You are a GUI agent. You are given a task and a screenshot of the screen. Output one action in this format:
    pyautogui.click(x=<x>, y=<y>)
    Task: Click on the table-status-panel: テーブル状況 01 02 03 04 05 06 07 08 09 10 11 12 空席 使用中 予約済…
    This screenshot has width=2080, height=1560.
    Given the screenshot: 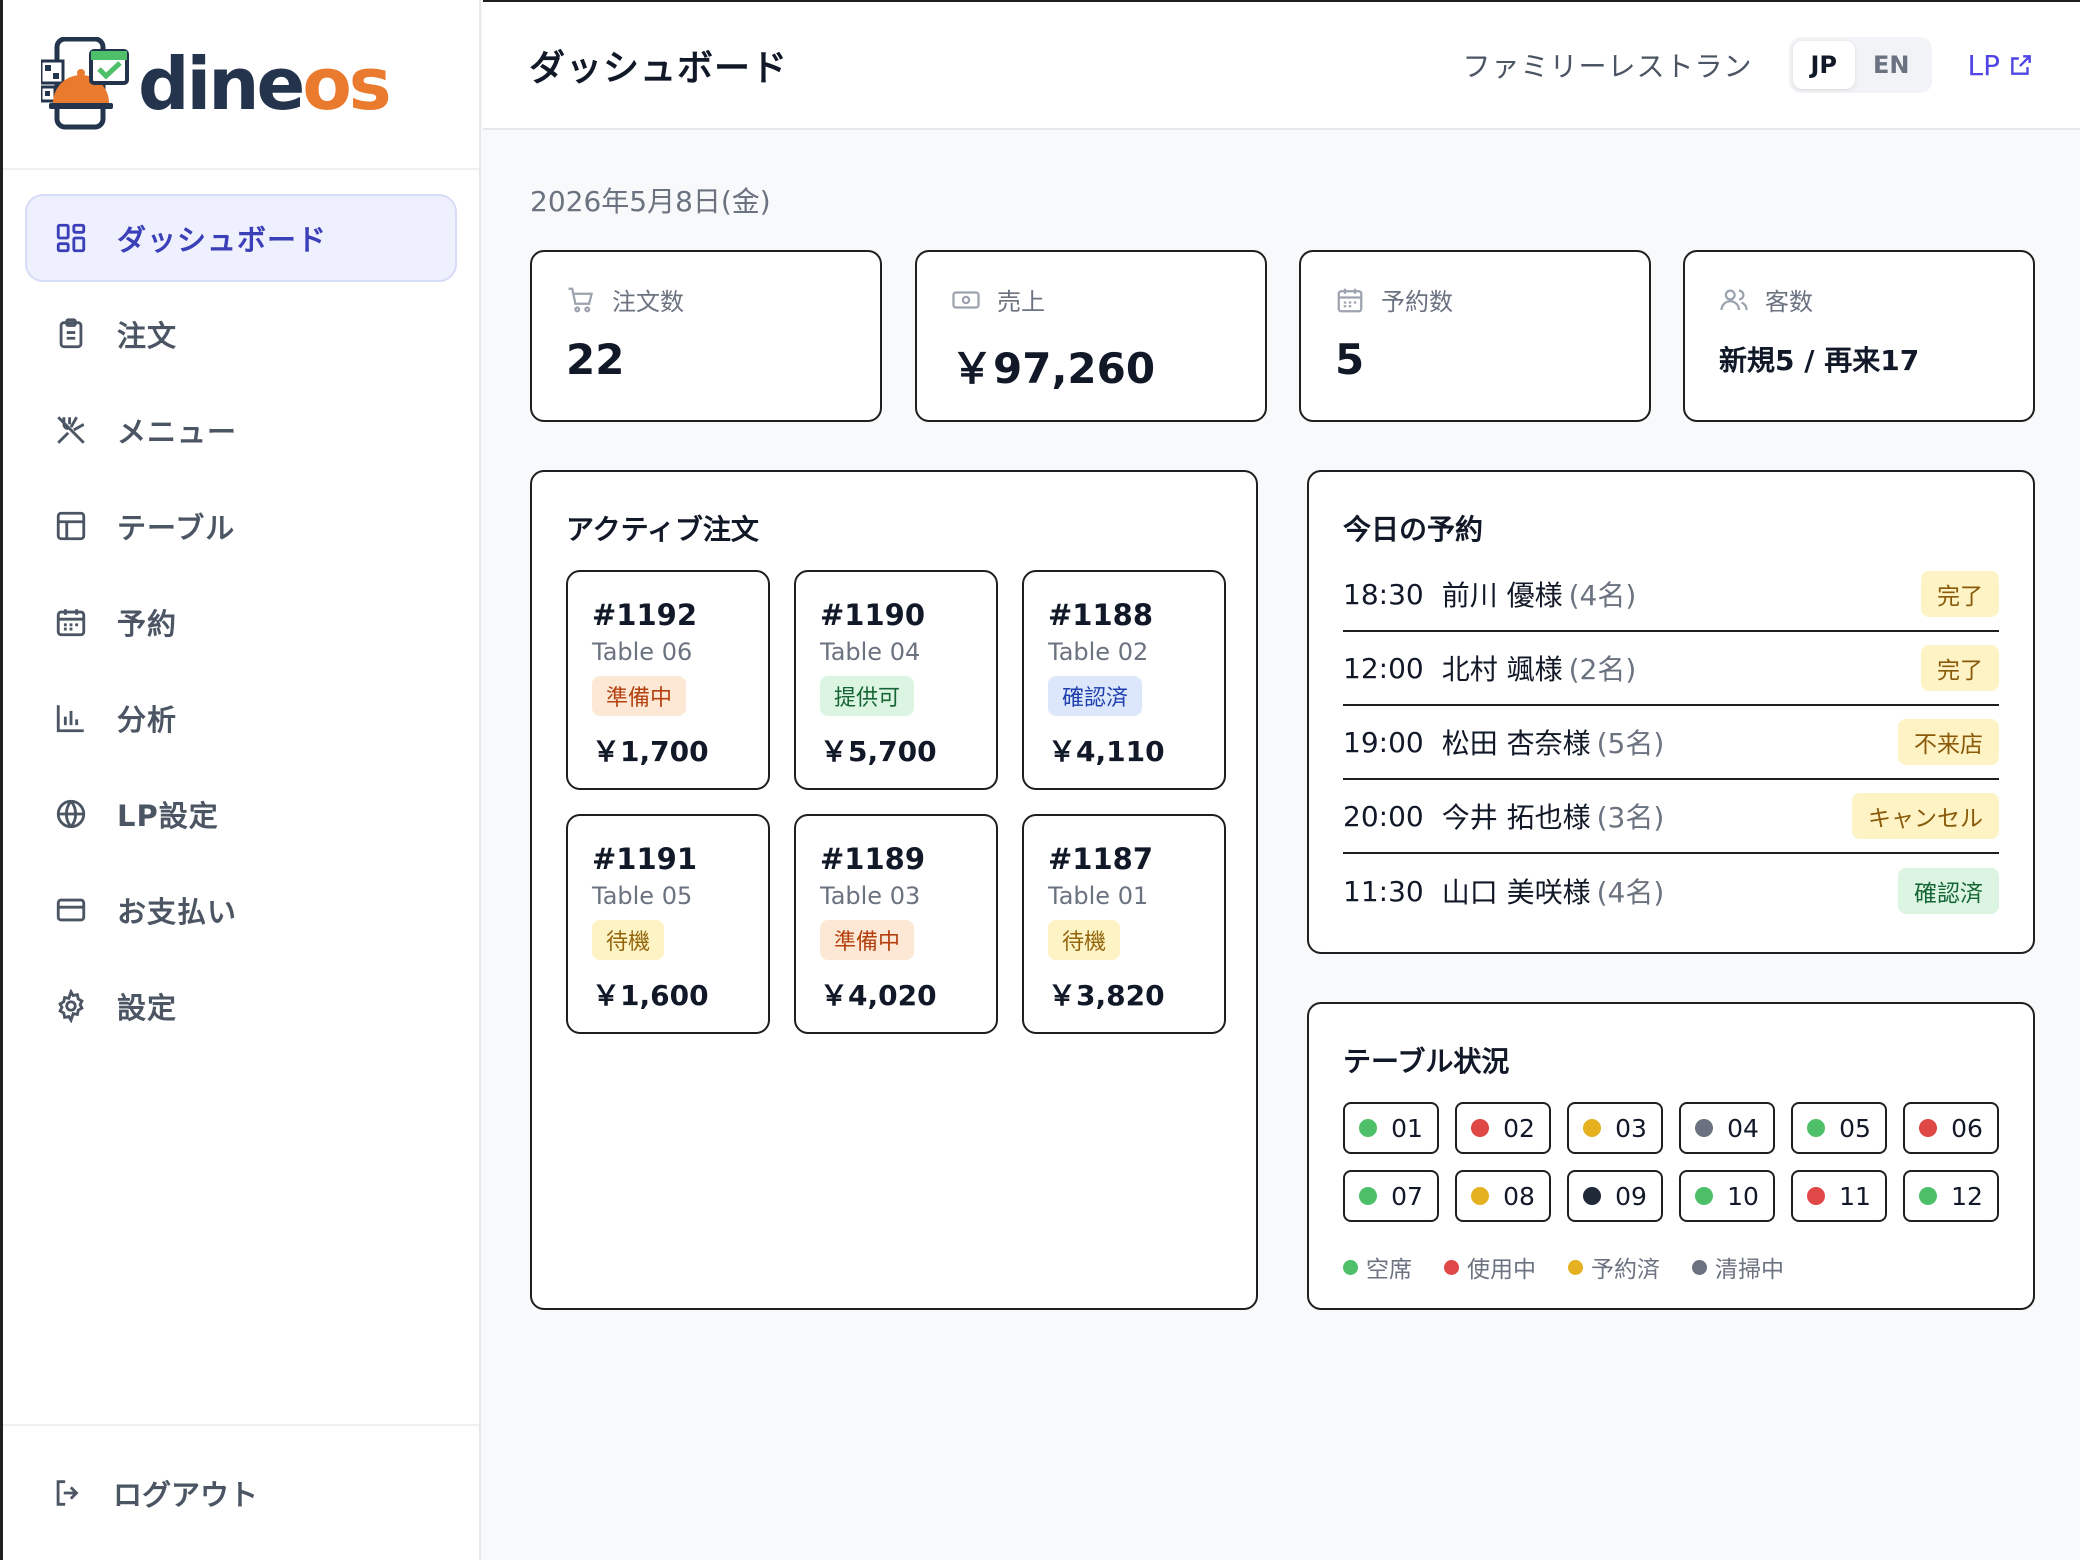 What is the action you would take?
    pyautogui.click(x=1671, y=1156)
    